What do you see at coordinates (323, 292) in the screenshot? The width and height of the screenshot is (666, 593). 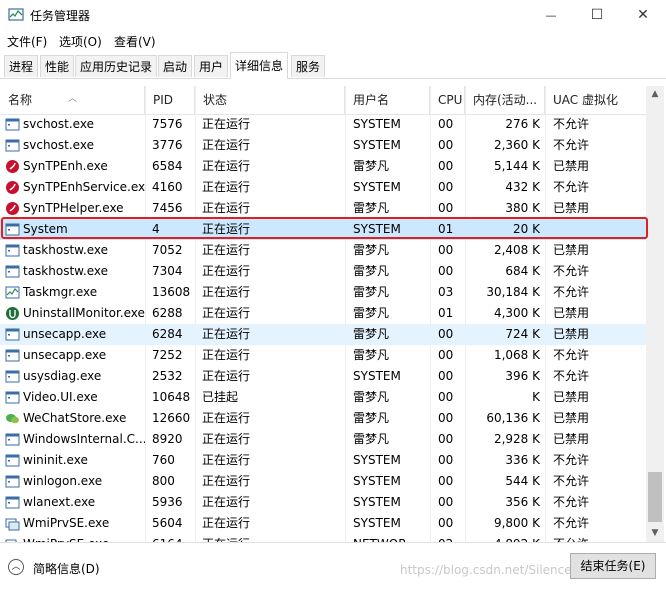 I see `table-row: Taskmgr.exe 13608 正在运行 雷梦凡 03 30,184 K 不允许` at bounding box center [323, 292].